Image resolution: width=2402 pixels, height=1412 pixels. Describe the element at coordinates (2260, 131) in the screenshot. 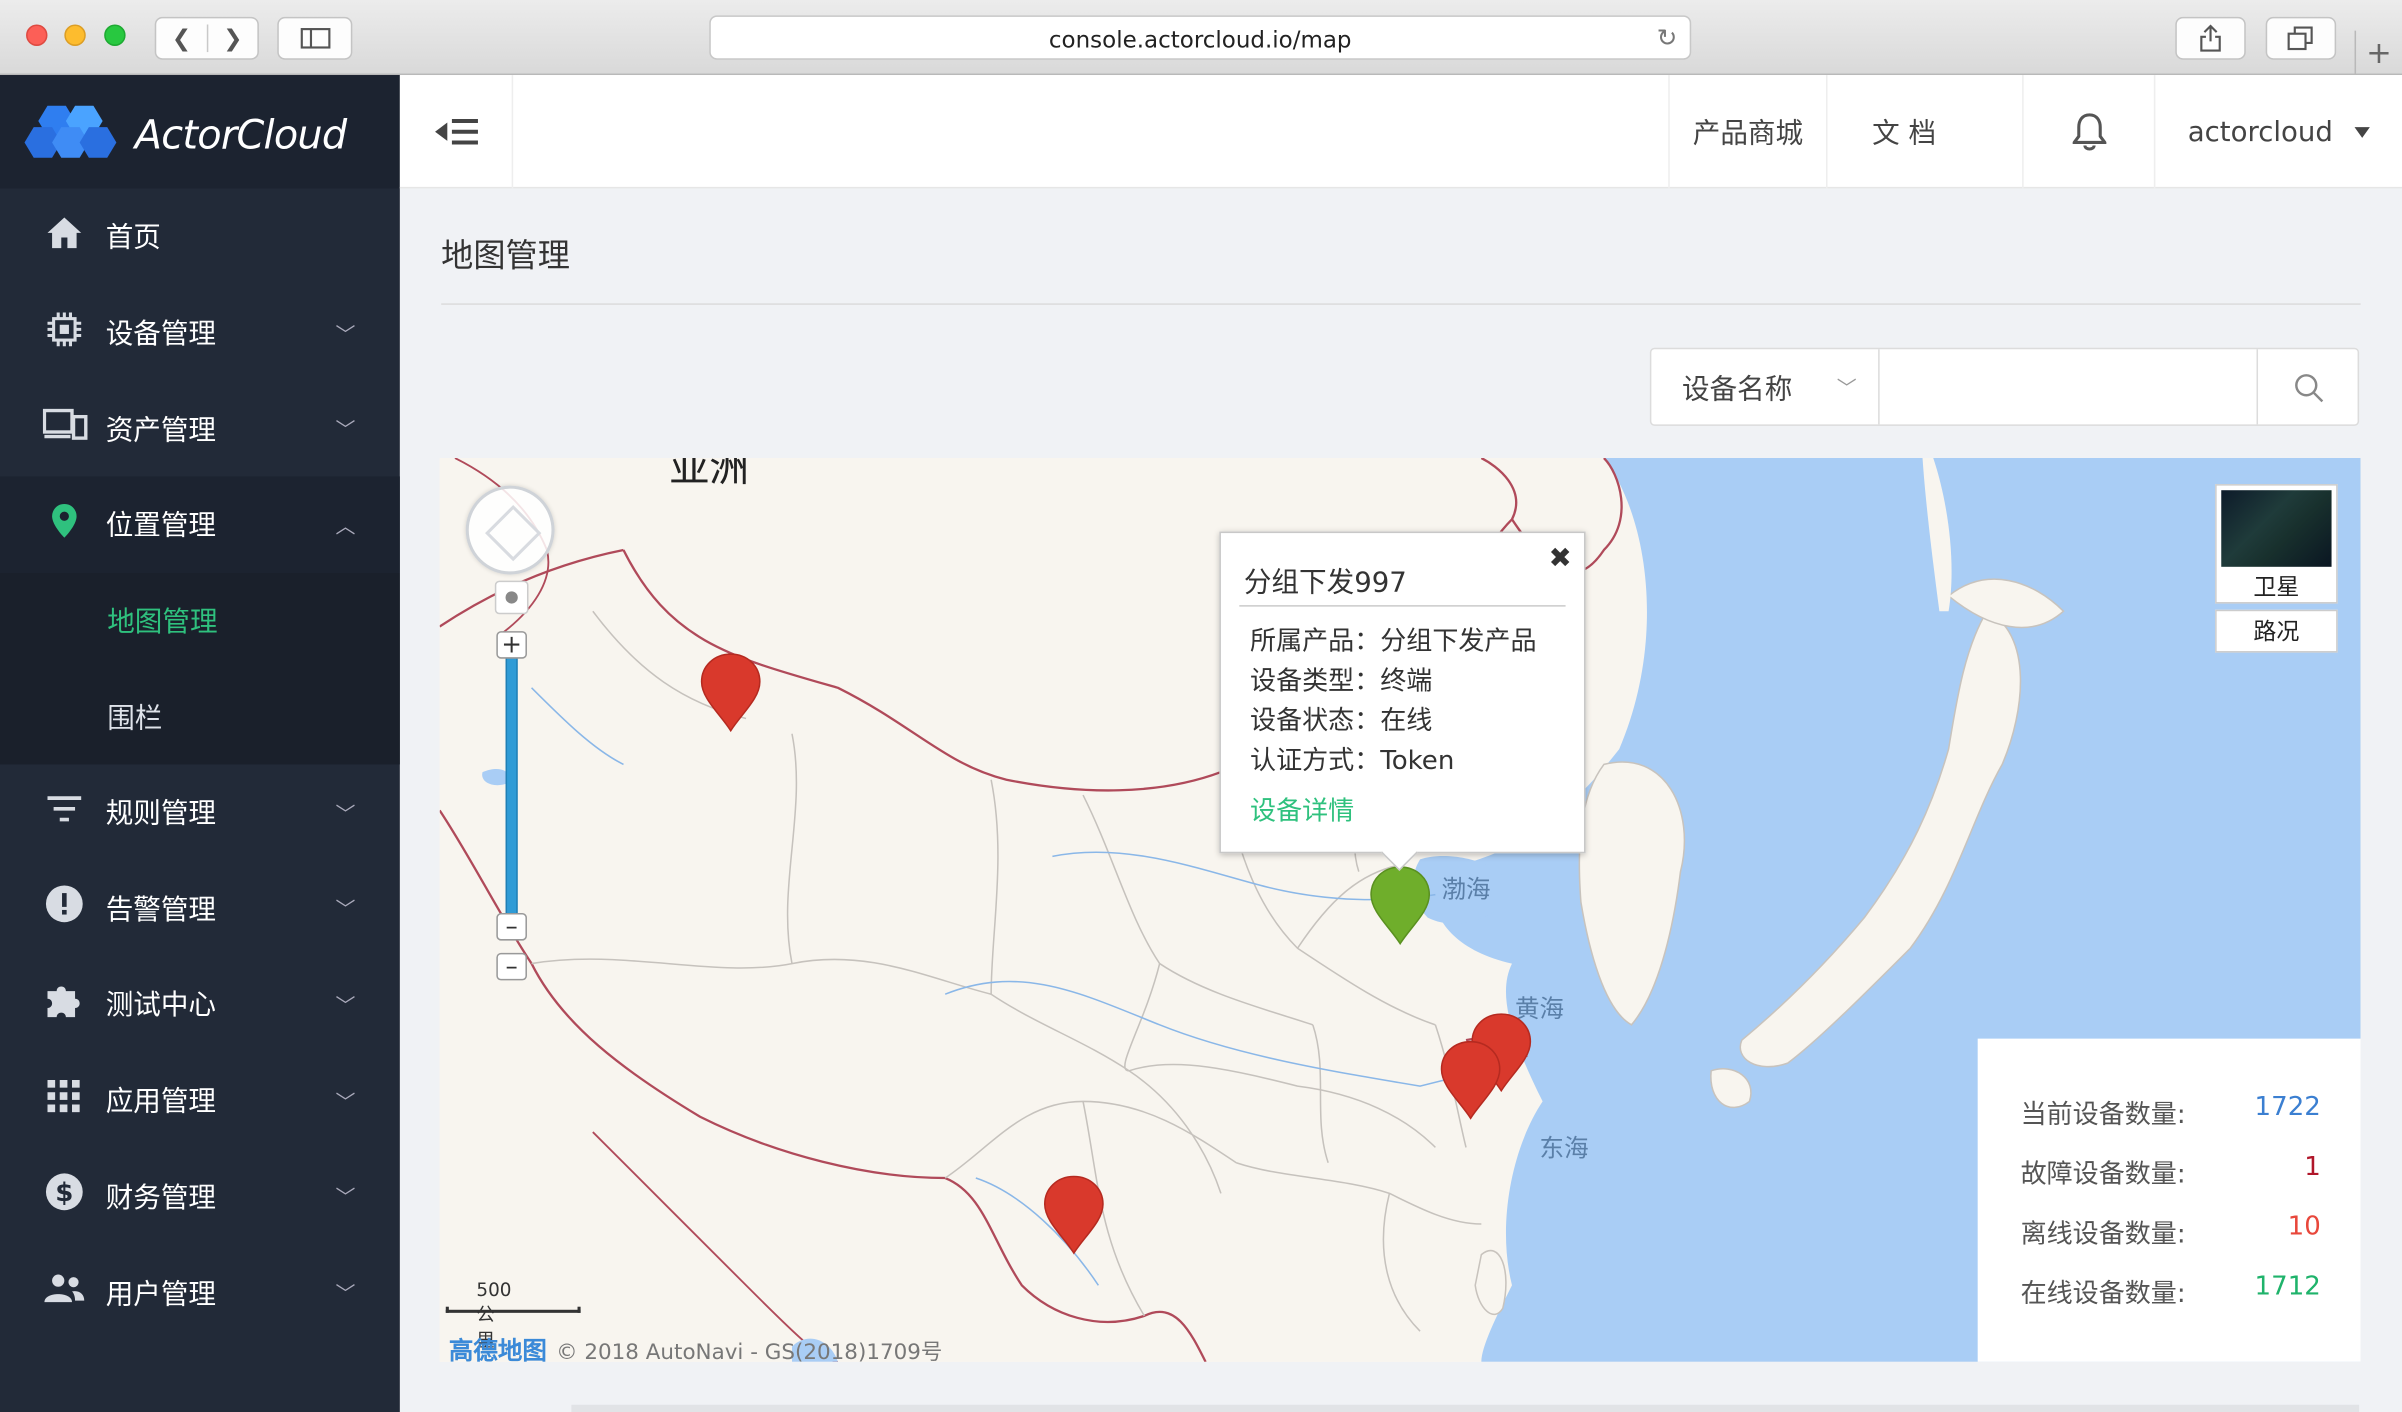

I see `username: actorcloud` at that location.